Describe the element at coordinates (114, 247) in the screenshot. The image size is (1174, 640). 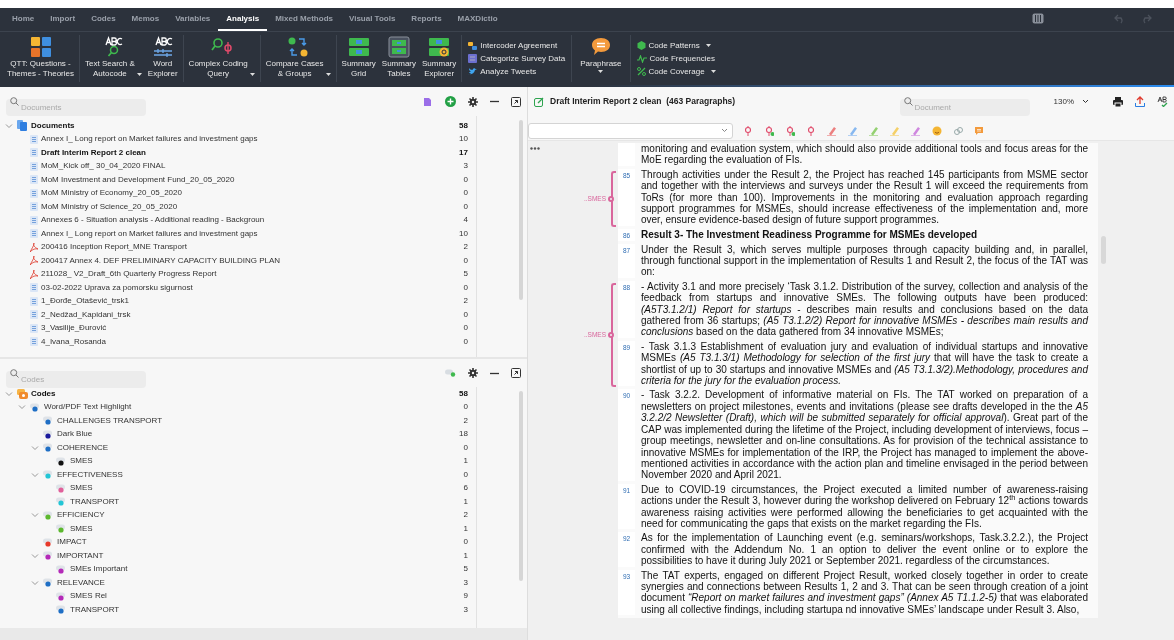
I see `tree-item: 200416 Inception Report_MNE Transport` at that location.